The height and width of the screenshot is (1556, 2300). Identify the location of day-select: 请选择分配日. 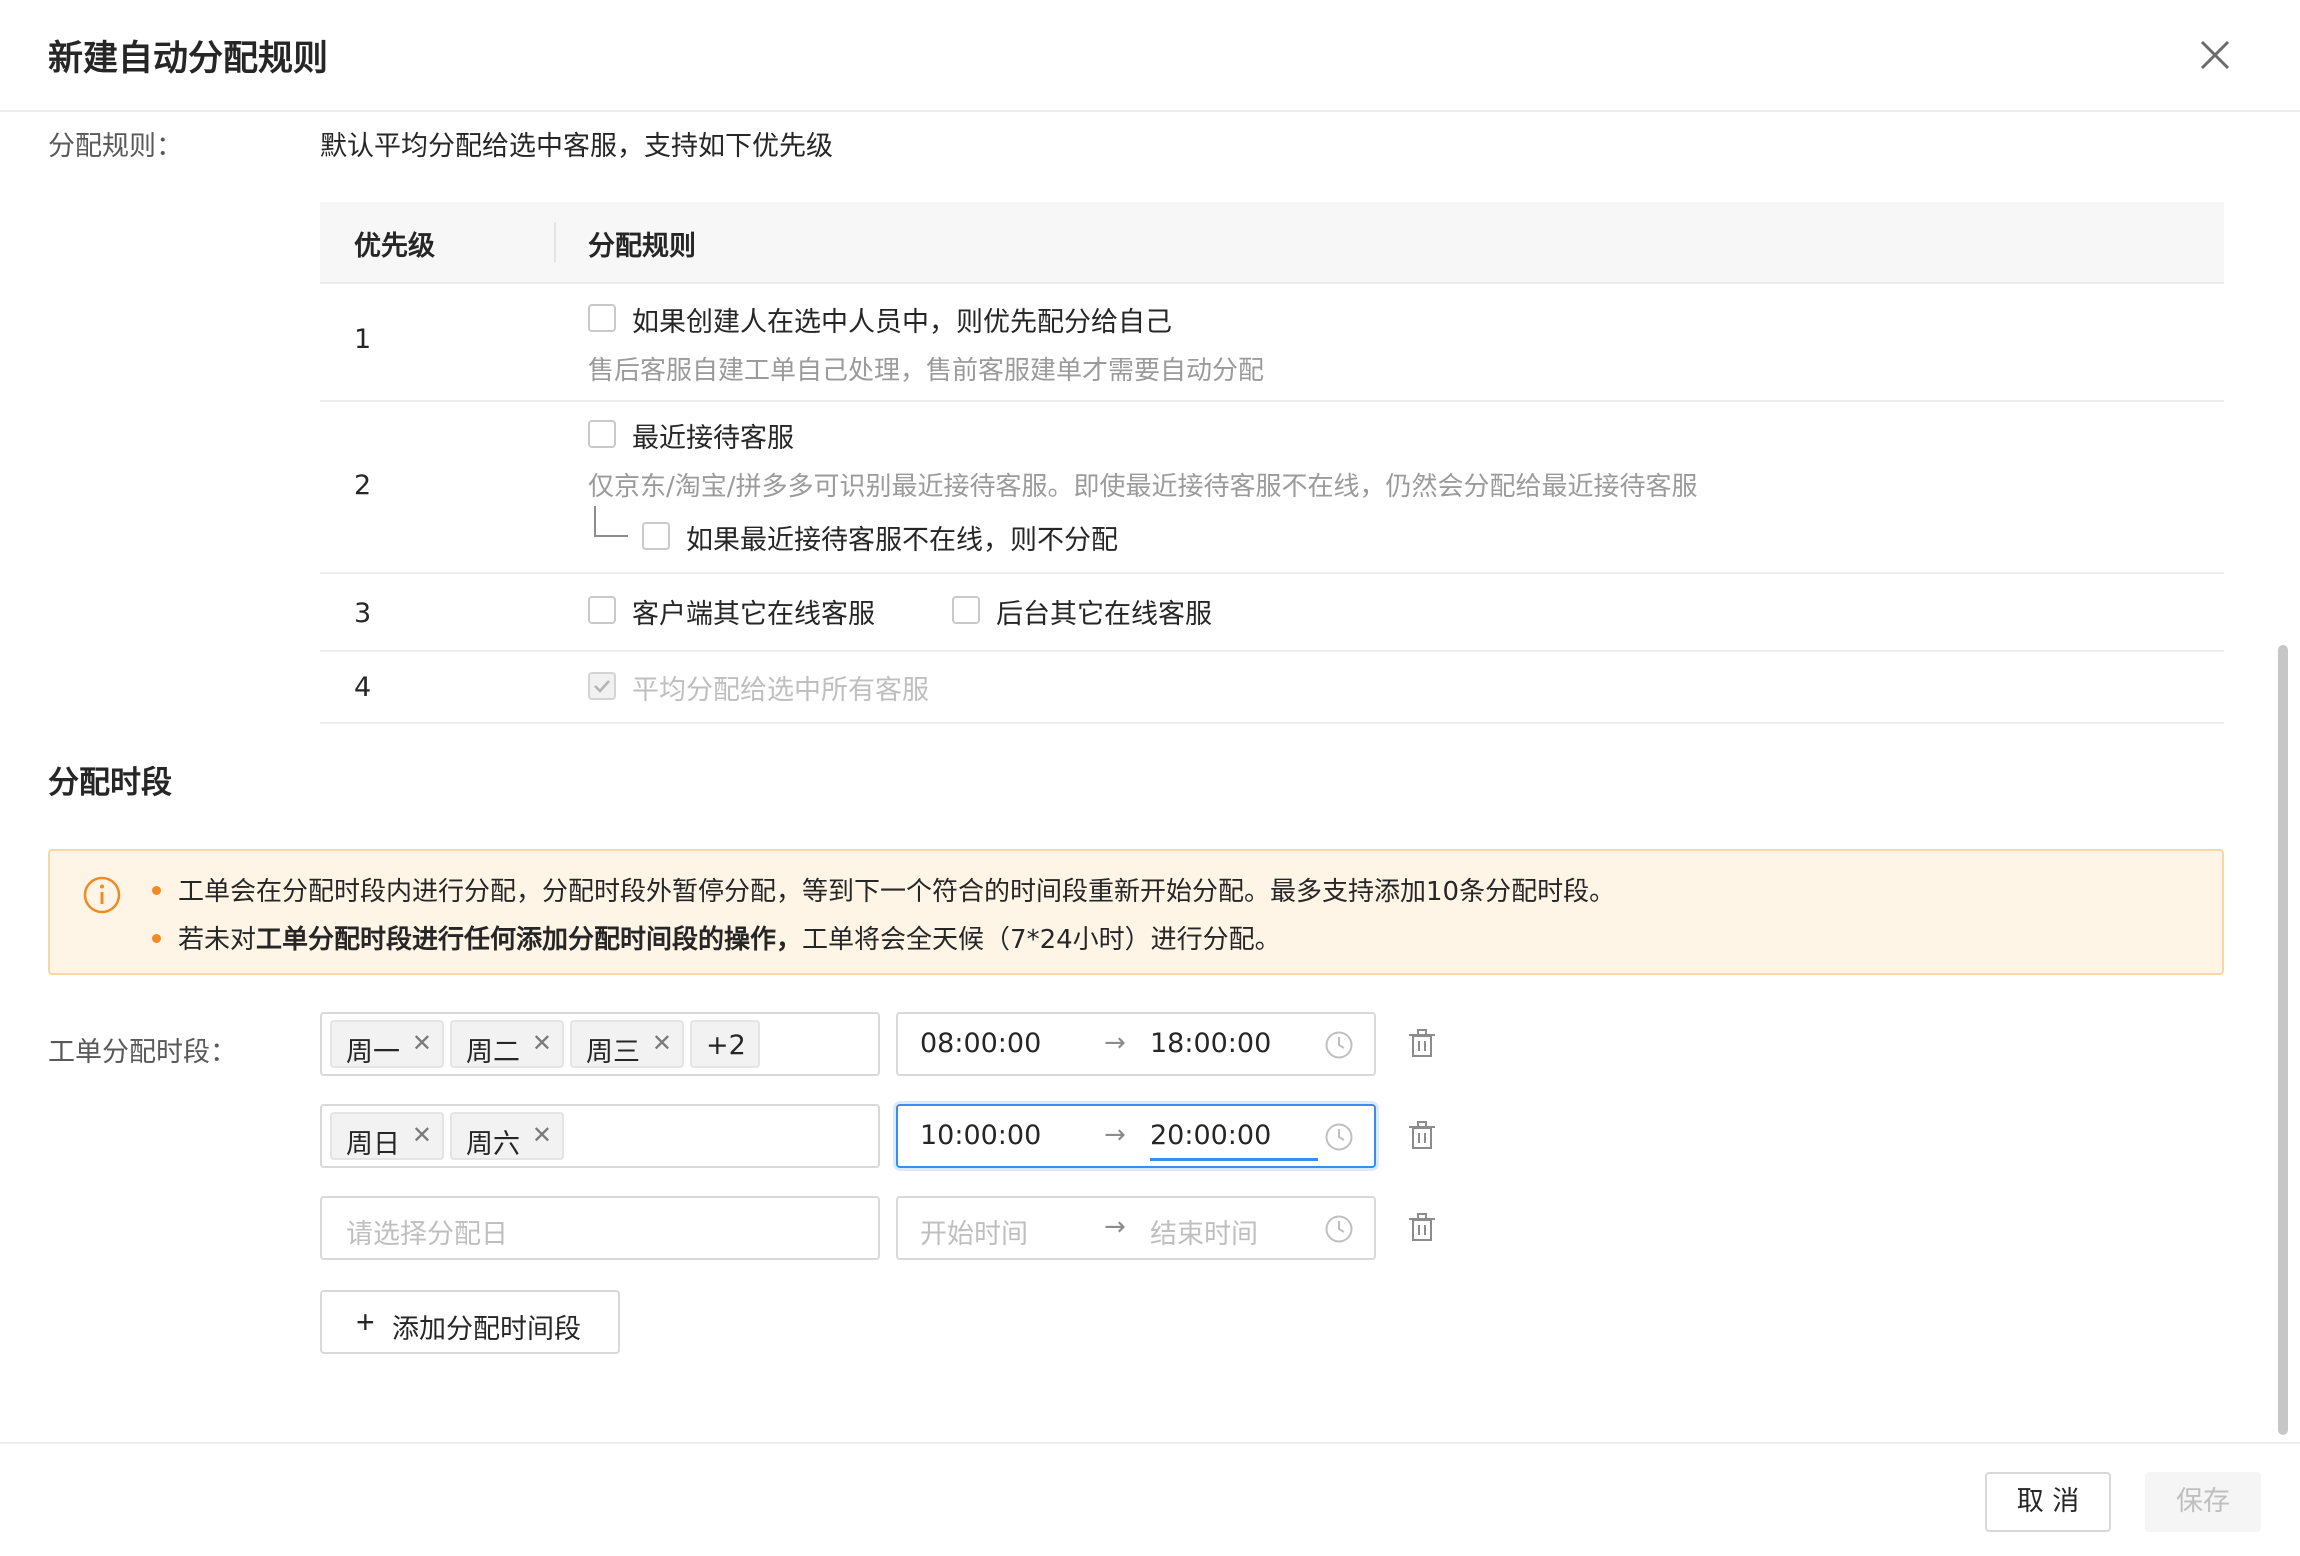
(600, 1228).